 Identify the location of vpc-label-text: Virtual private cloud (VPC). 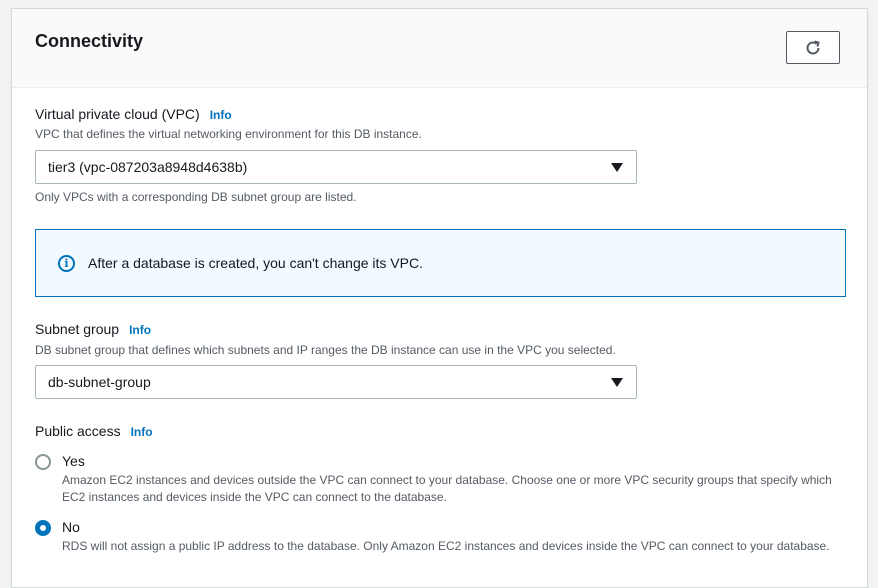
(117, 114).